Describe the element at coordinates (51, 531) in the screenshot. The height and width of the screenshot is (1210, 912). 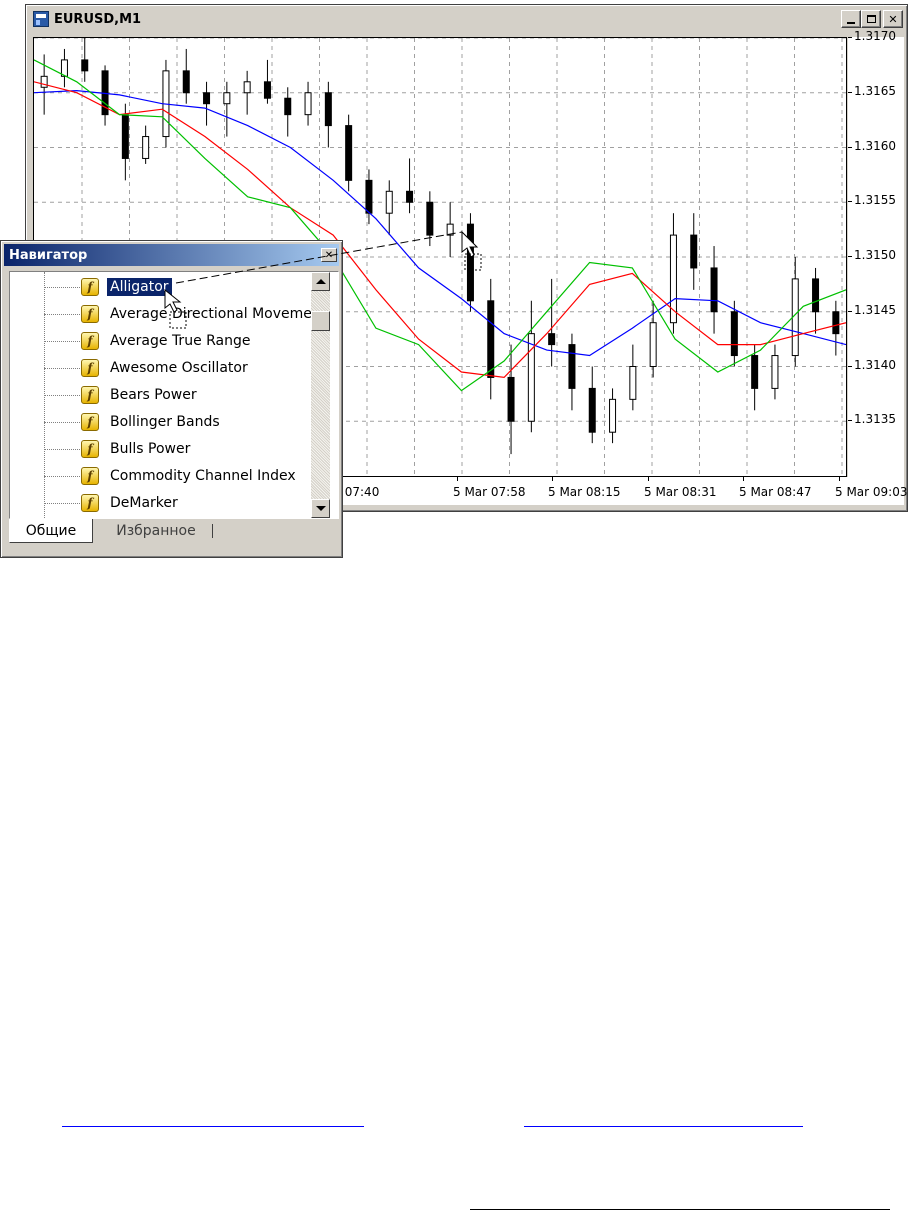
I see `tab-general: Общие` at that location.